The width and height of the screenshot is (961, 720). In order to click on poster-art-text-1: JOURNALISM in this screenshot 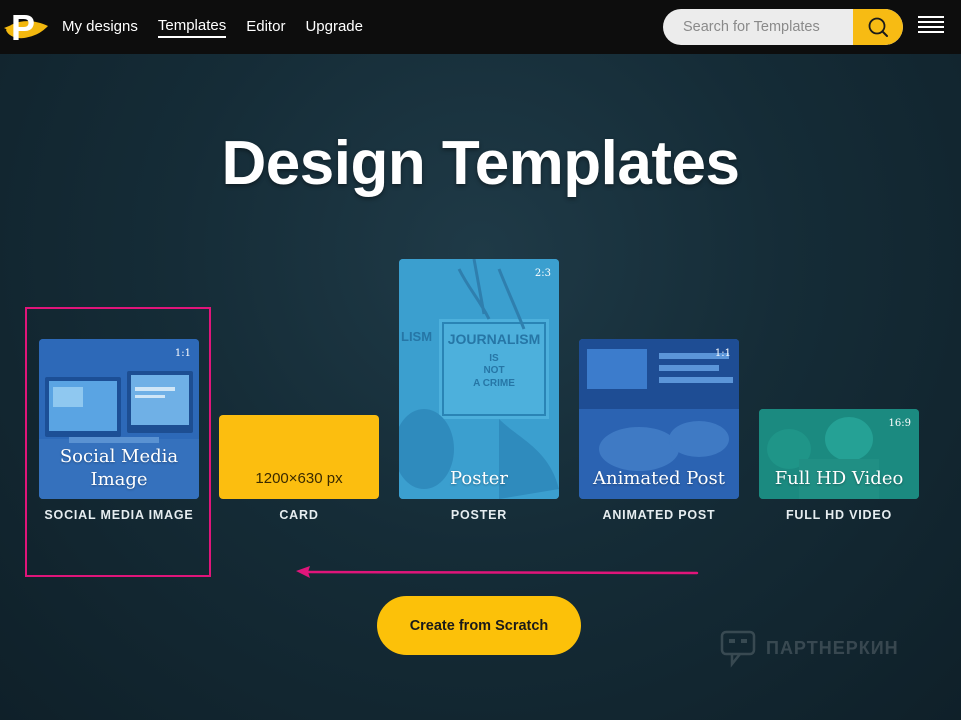, I will do `click(494, 339)`.